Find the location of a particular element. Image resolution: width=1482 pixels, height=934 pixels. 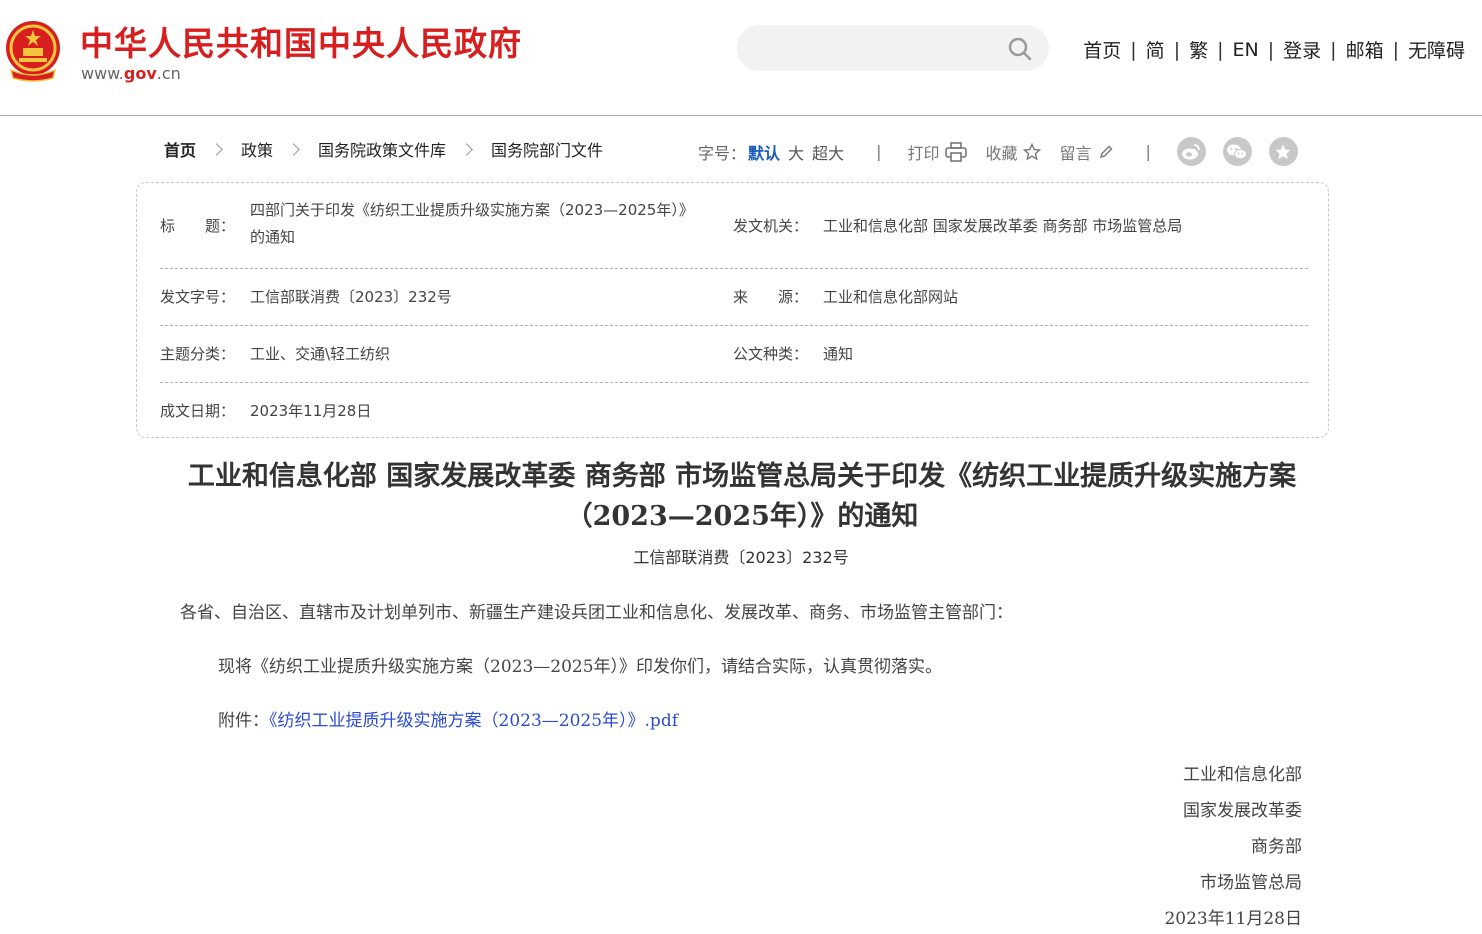

meta-topic-label: 主题分类： is located at coordinates (198, 354).